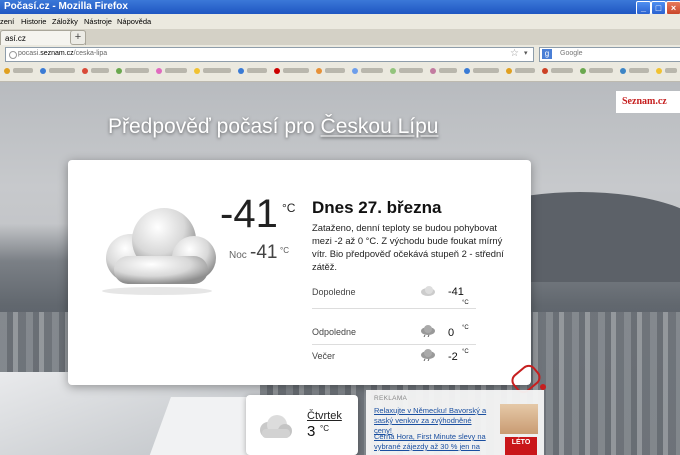  What do you see at coordinates (658, 8) in the screenshot?
I see `maximize-button: □` at bounding box center [658, 8].